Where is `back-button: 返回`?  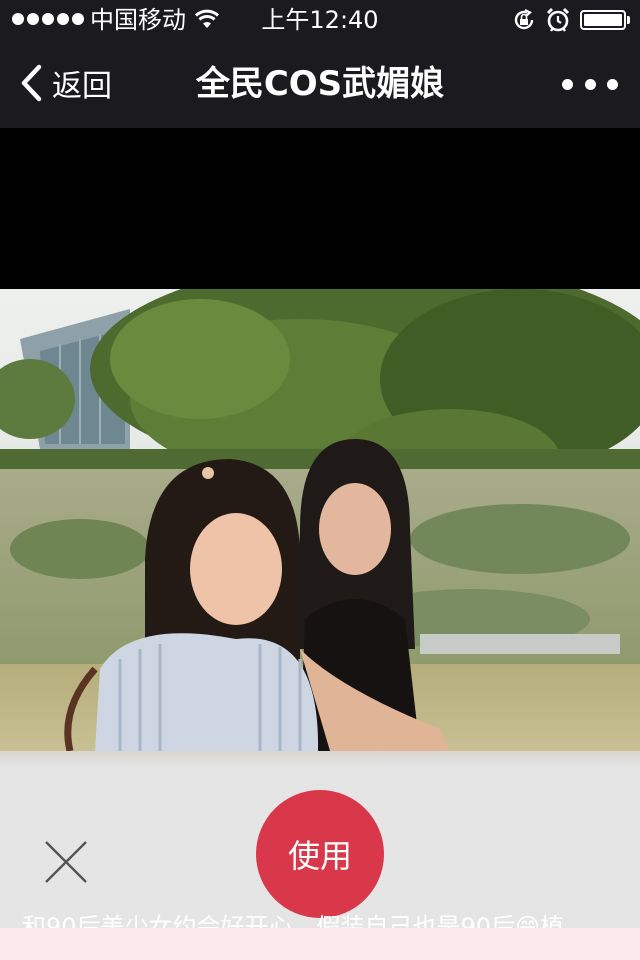
back-button: 返回 is located at coordinates (65, 83).